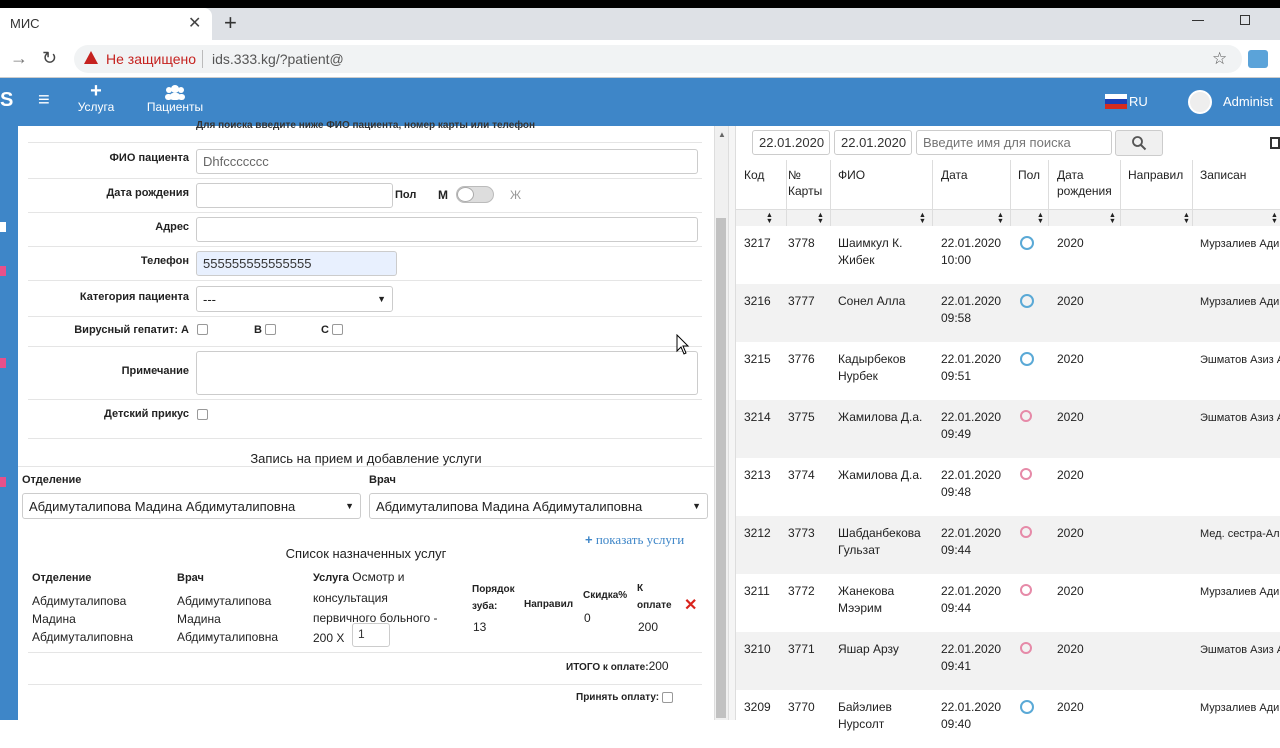 The width and height of the screenshot is (1280, 748). Describe the element at coordinates (886, 175) in the screenshot. I see `column-header: ФИО` at that location.